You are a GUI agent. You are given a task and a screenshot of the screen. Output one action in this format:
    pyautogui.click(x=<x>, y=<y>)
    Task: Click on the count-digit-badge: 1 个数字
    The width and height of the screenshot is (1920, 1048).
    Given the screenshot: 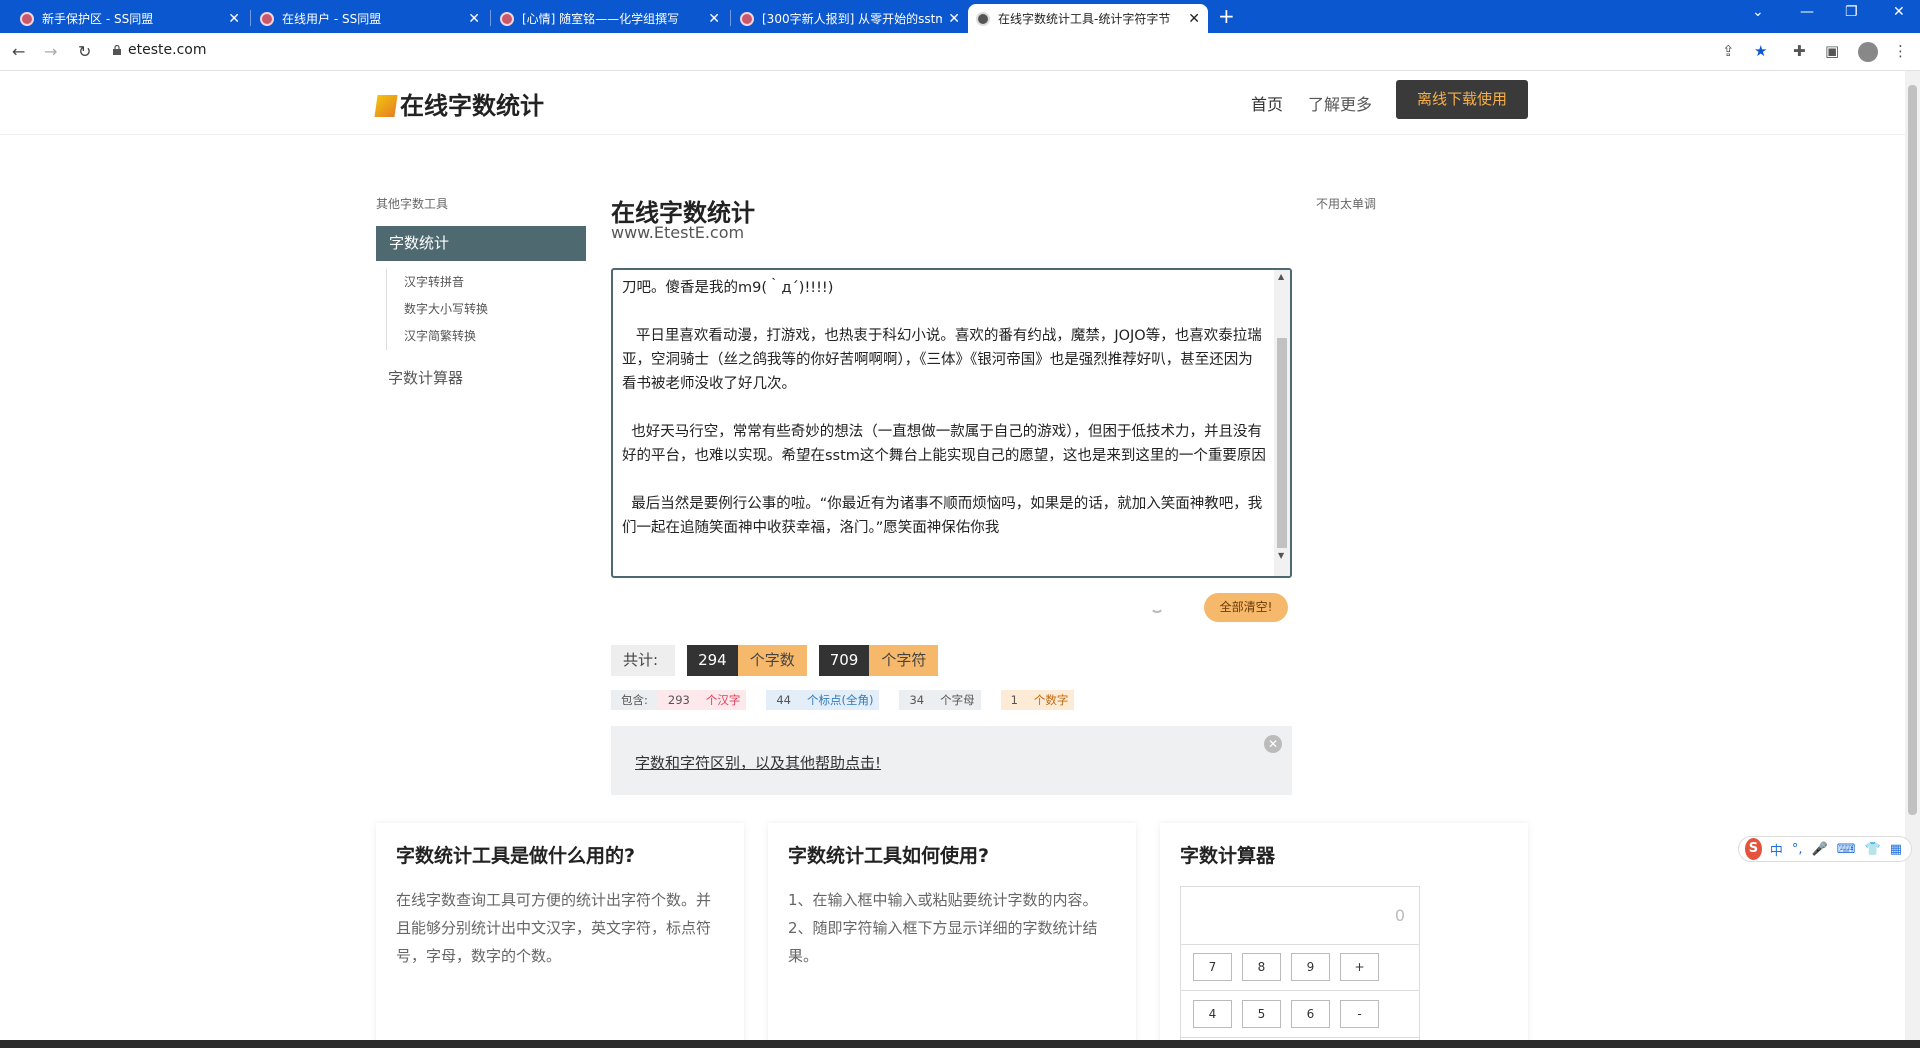 What is the action you would take?
    pyautogui.click(x=1037, y=700)
    